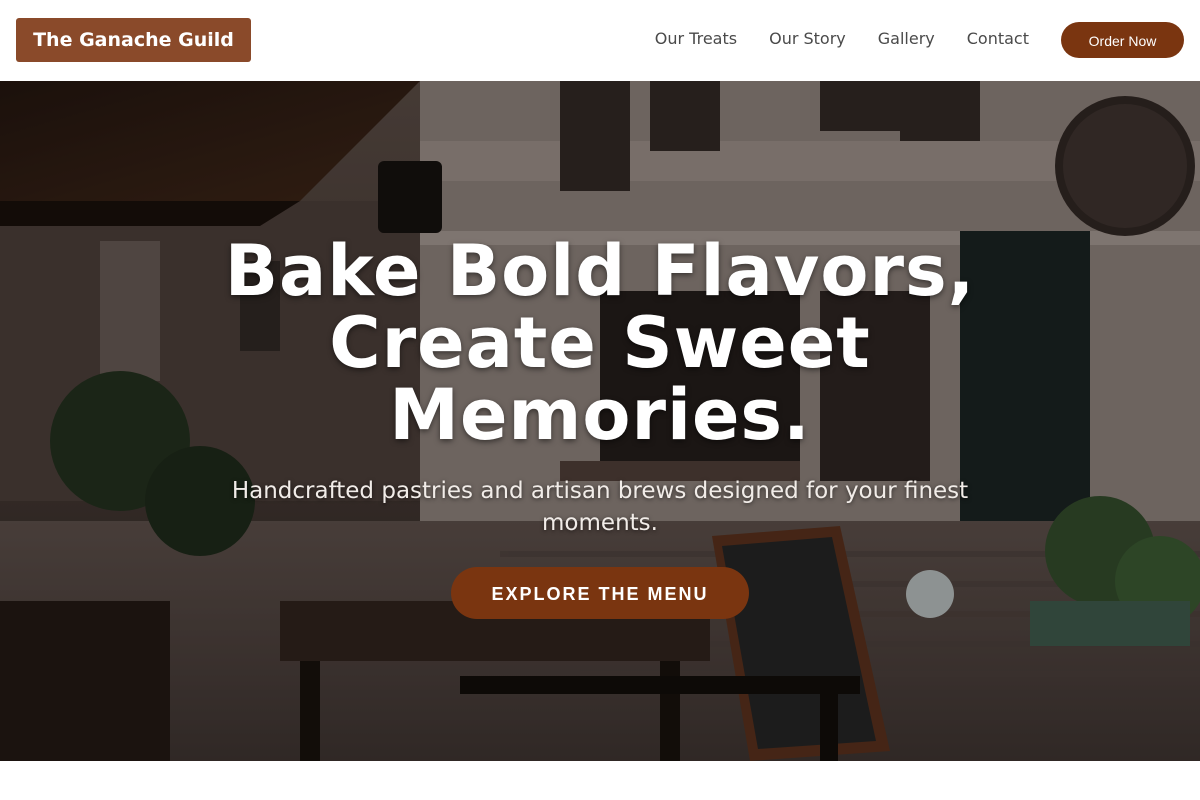 The height and width of the screenshot is (800, 1200). I want to click on main-nav: Our Treats Our Story Gallery Contact, so click(842, 39).